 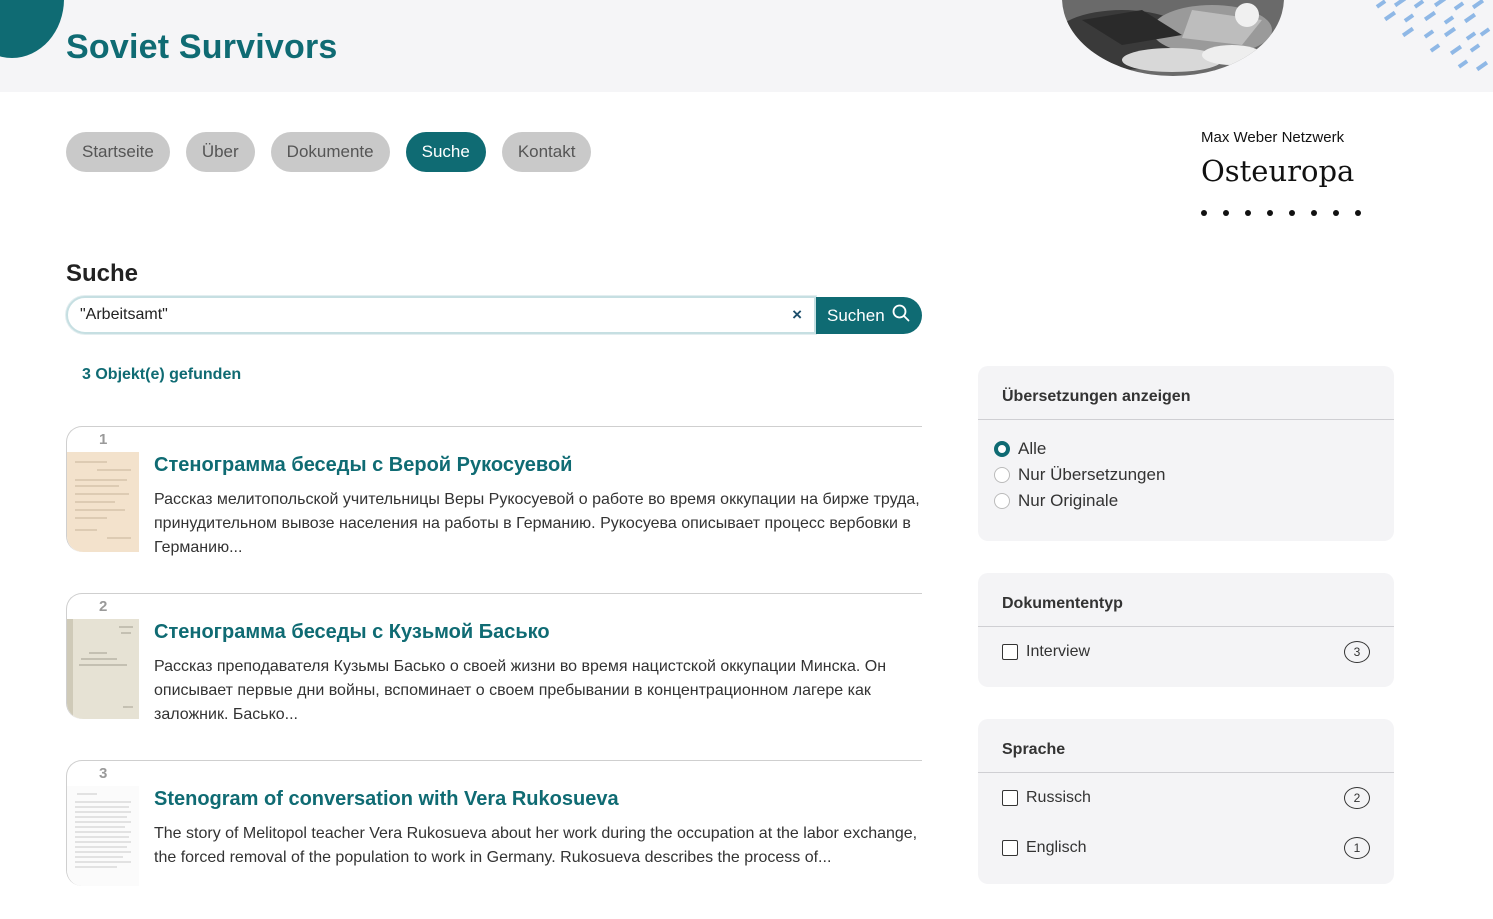 What do you see at coordinates (1186, 746) in the screenshot?
I see `facet-title: Sprache` at bounding box center [1186, 746].